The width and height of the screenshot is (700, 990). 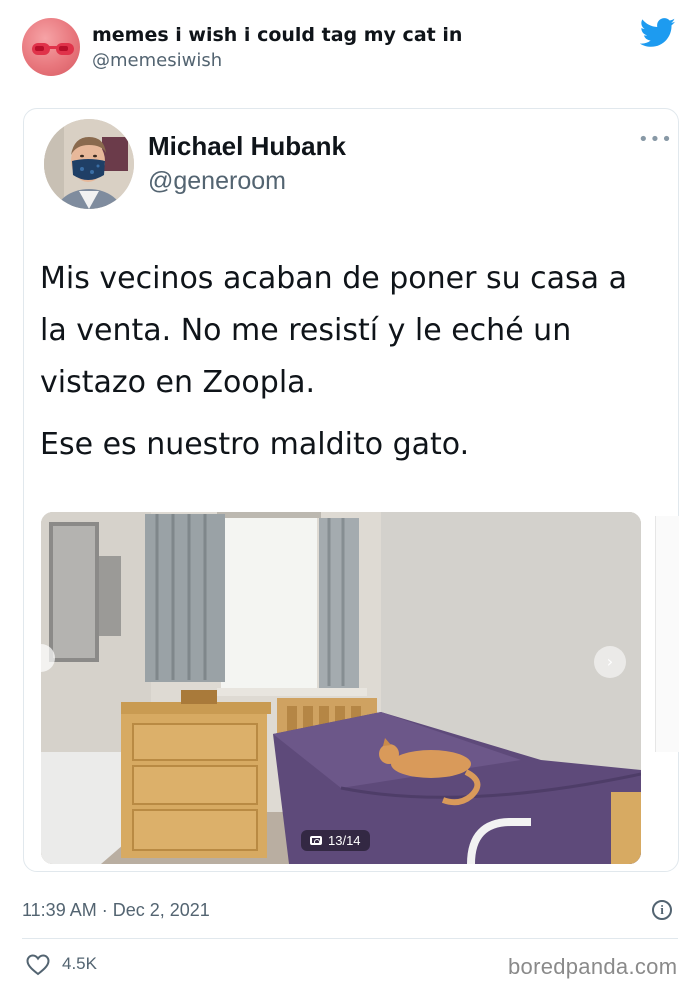 I want to click on outer-handle: @memesiwish, so click(x=157, y=60).